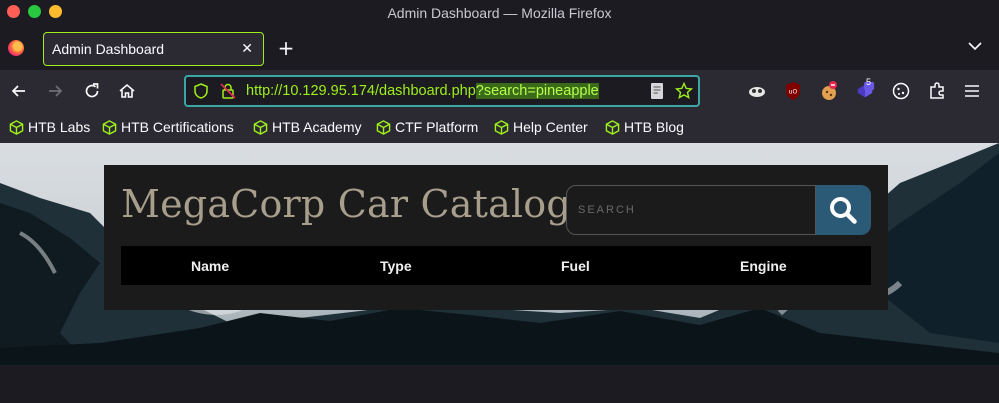 Image resolution: width=999 pixels, height=403 pixels. Describe the element at coordinates (550, 127) in the screenshot. I see `bookmark-label: Help Center` at that location.